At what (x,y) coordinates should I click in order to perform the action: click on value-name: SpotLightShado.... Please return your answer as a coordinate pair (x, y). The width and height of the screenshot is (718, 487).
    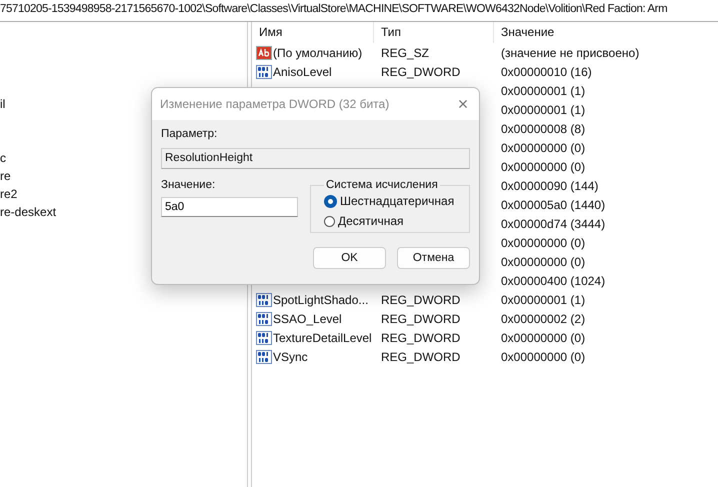
    Looking at the image, I should click on (320, 299).